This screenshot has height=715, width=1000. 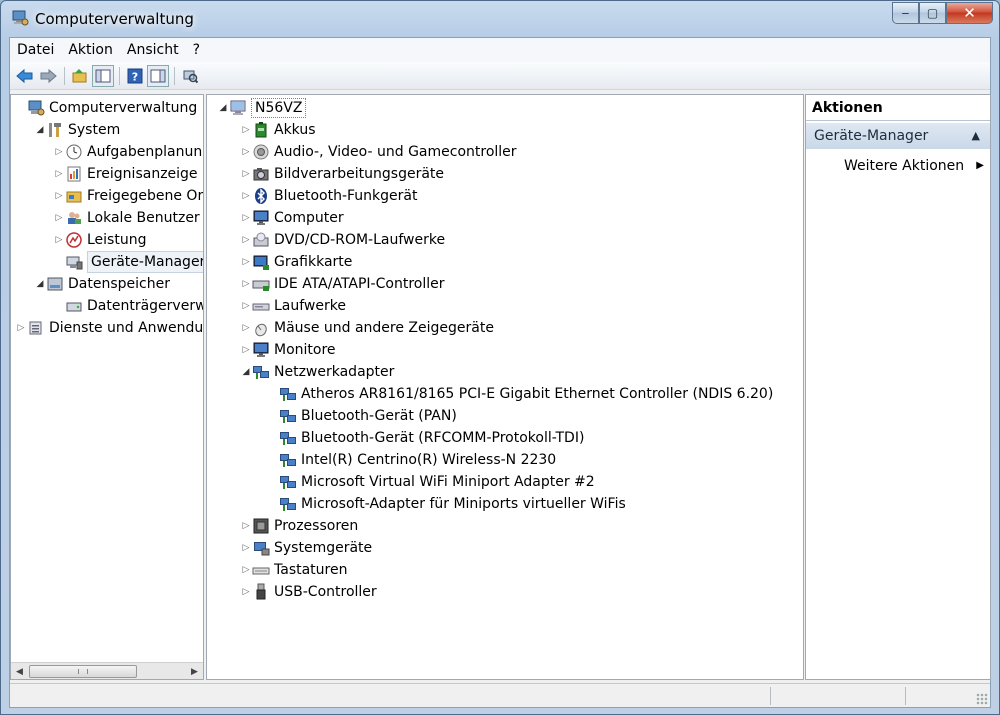 I want to click on console-tree-item: ▷ Leistung, so click(x=100, y=240).